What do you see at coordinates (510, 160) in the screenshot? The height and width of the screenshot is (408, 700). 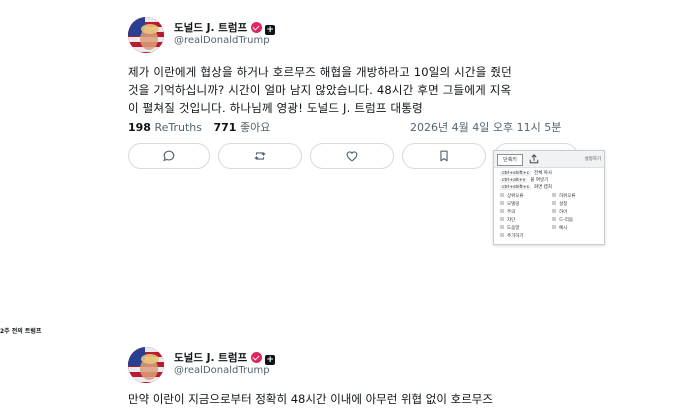 I see `tab-shortcuts: 단축키` at bounding box center [510, 160].